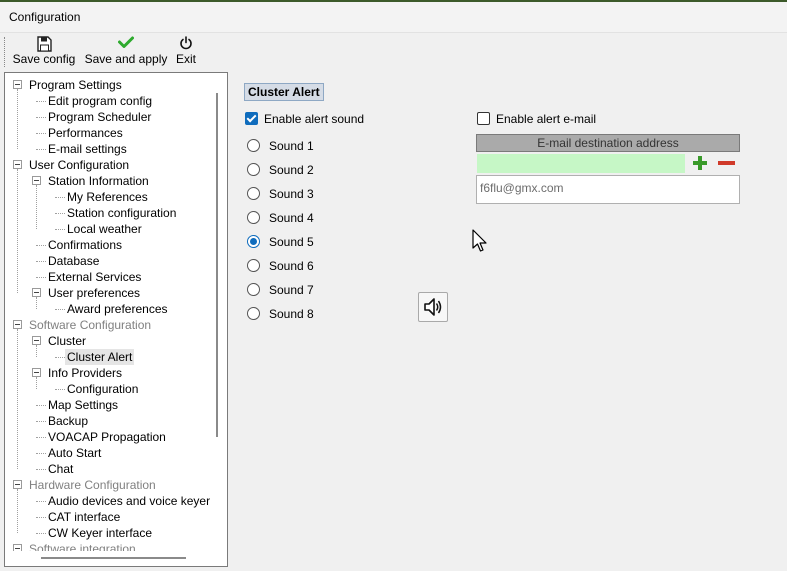 This screenshot has width=787, height=571. I want to click on tree-item-label: Audio devices and voice keyer, so click(129, 501).